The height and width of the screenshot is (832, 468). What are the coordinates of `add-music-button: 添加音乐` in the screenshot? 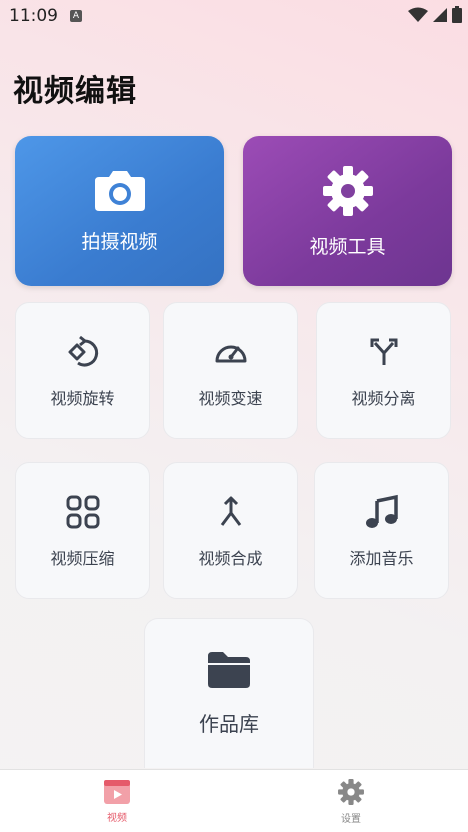 It's located at (381, 530).